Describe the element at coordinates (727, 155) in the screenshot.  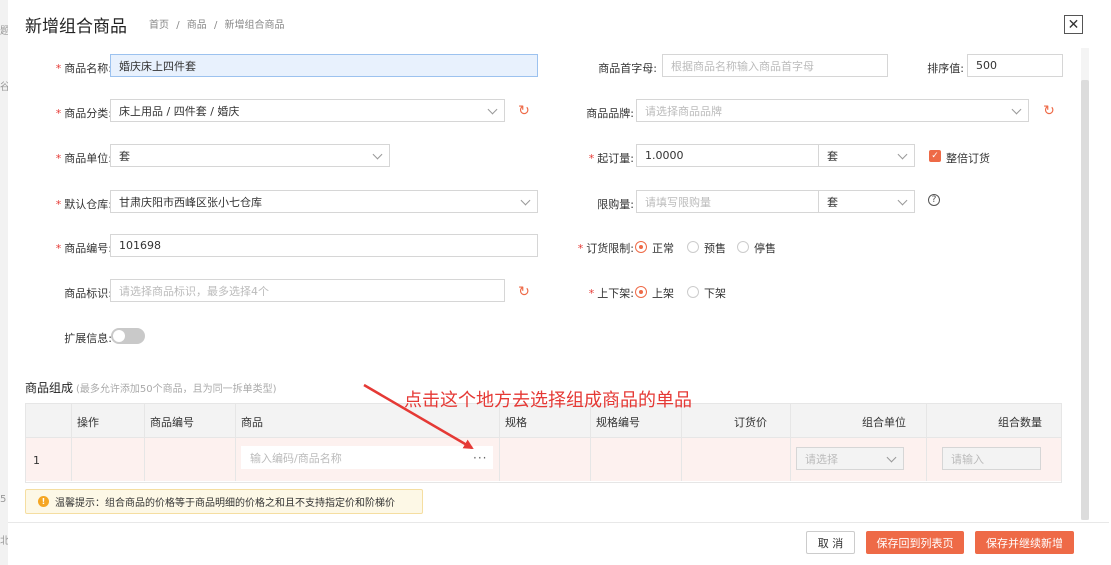
I see `min-order-input: 1.0000` at that location.